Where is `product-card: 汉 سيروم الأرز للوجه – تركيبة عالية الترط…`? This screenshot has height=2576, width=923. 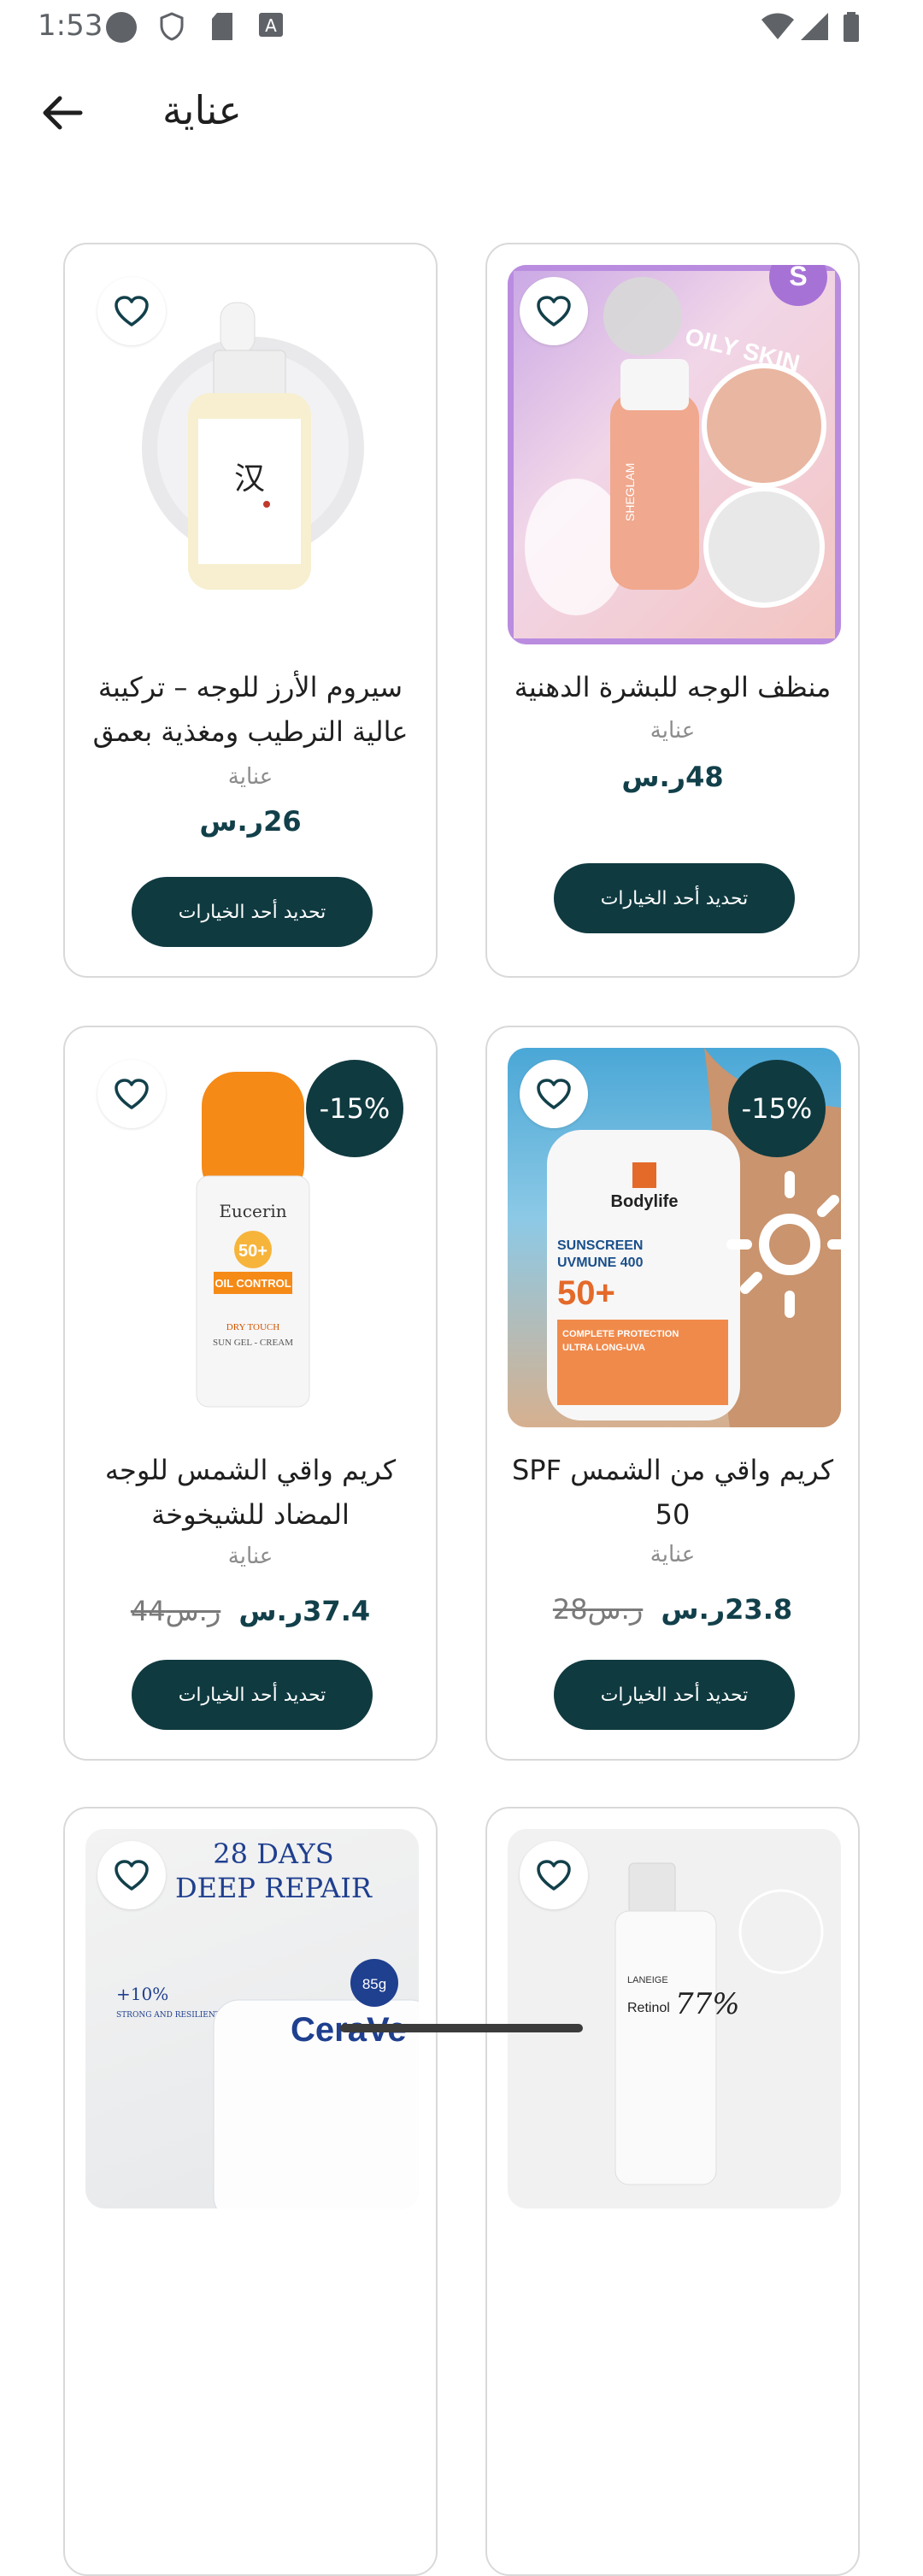 product-card: 汉 سيروم الأرز للوجه – تركيبة عالية الترط… is located at coordinates (250, 610).